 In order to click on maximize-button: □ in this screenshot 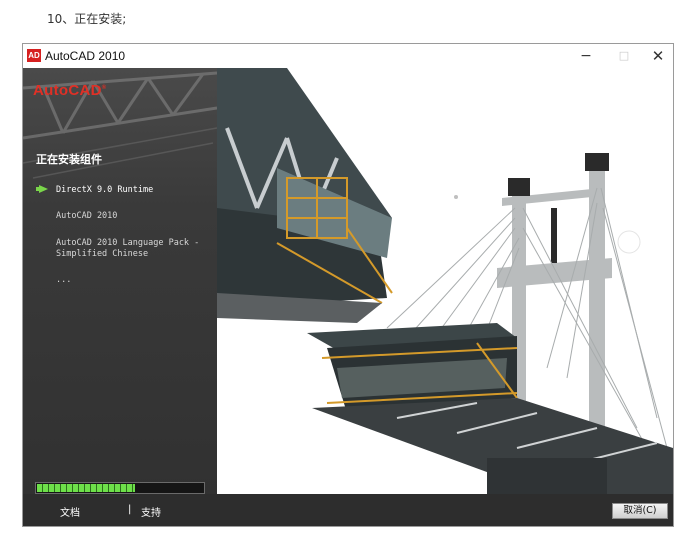, I will do `click(624, 56)`.